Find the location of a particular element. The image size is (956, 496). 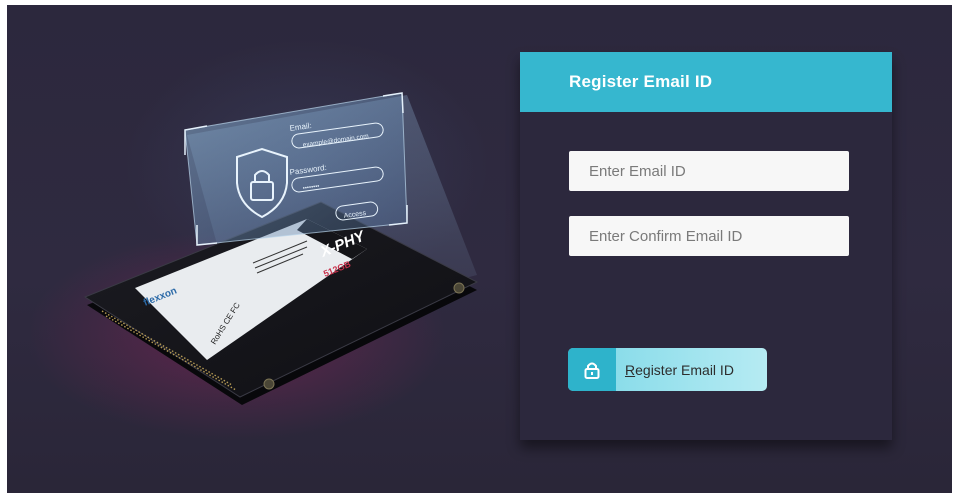

register-button-label-rest: egister Email ID is located at coordinates (684, 369).